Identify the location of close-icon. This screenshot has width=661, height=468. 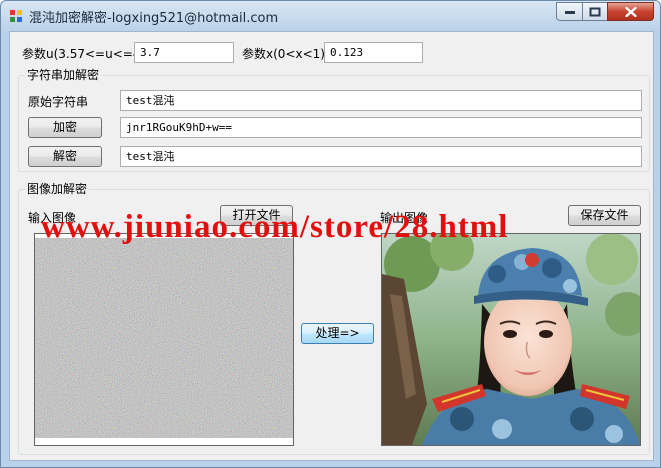
(630, 11).